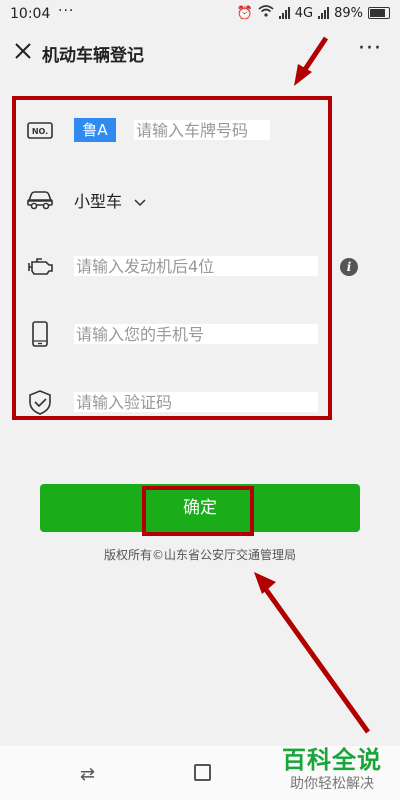 The height and width of the screenshot is (800, 400). I want to click on watermark-logo: 百科全说 助你轻松解决, so click(332, 766).